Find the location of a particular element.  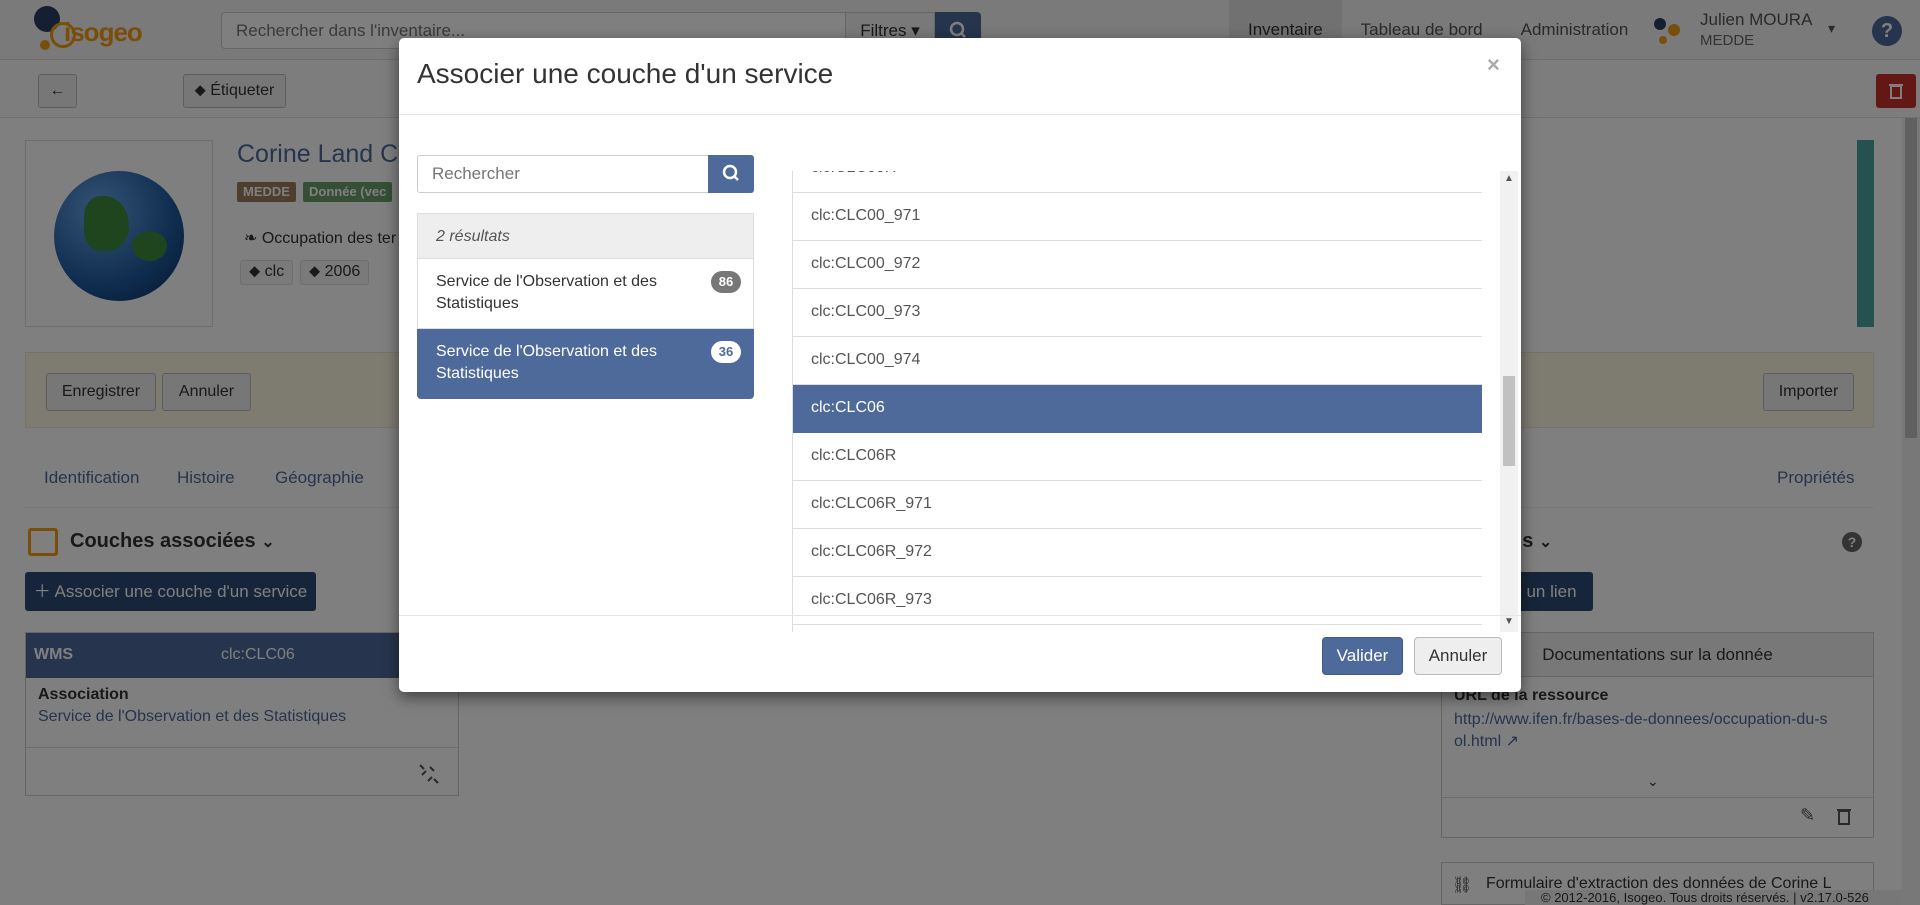

modal-title: Associer une couche d'un service is located at coordinates (625, 73).